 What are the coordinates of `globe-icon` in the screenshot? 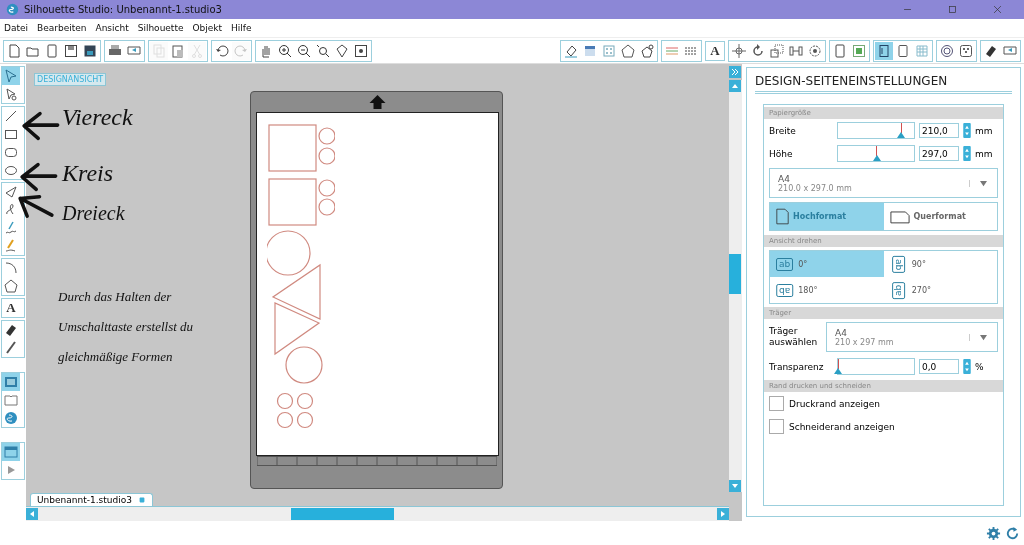 It's located at (11, 418).